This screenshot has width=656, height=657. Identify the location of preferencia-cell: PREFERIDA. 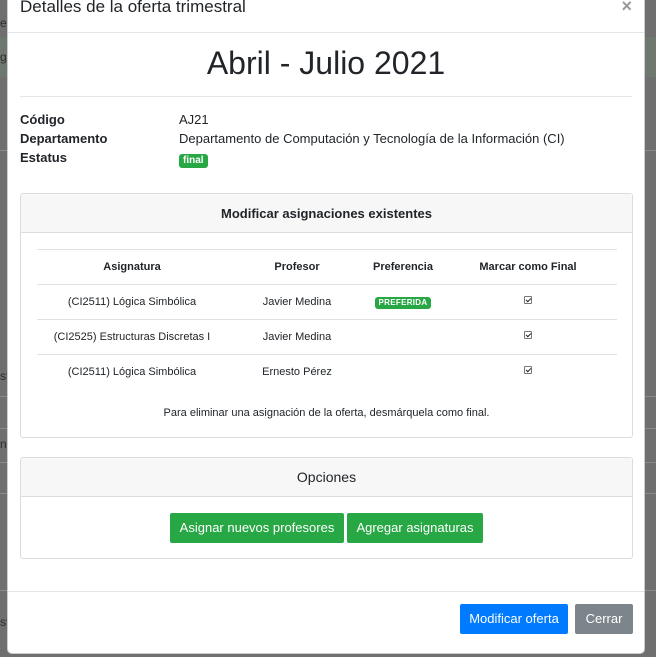
(403, 302).